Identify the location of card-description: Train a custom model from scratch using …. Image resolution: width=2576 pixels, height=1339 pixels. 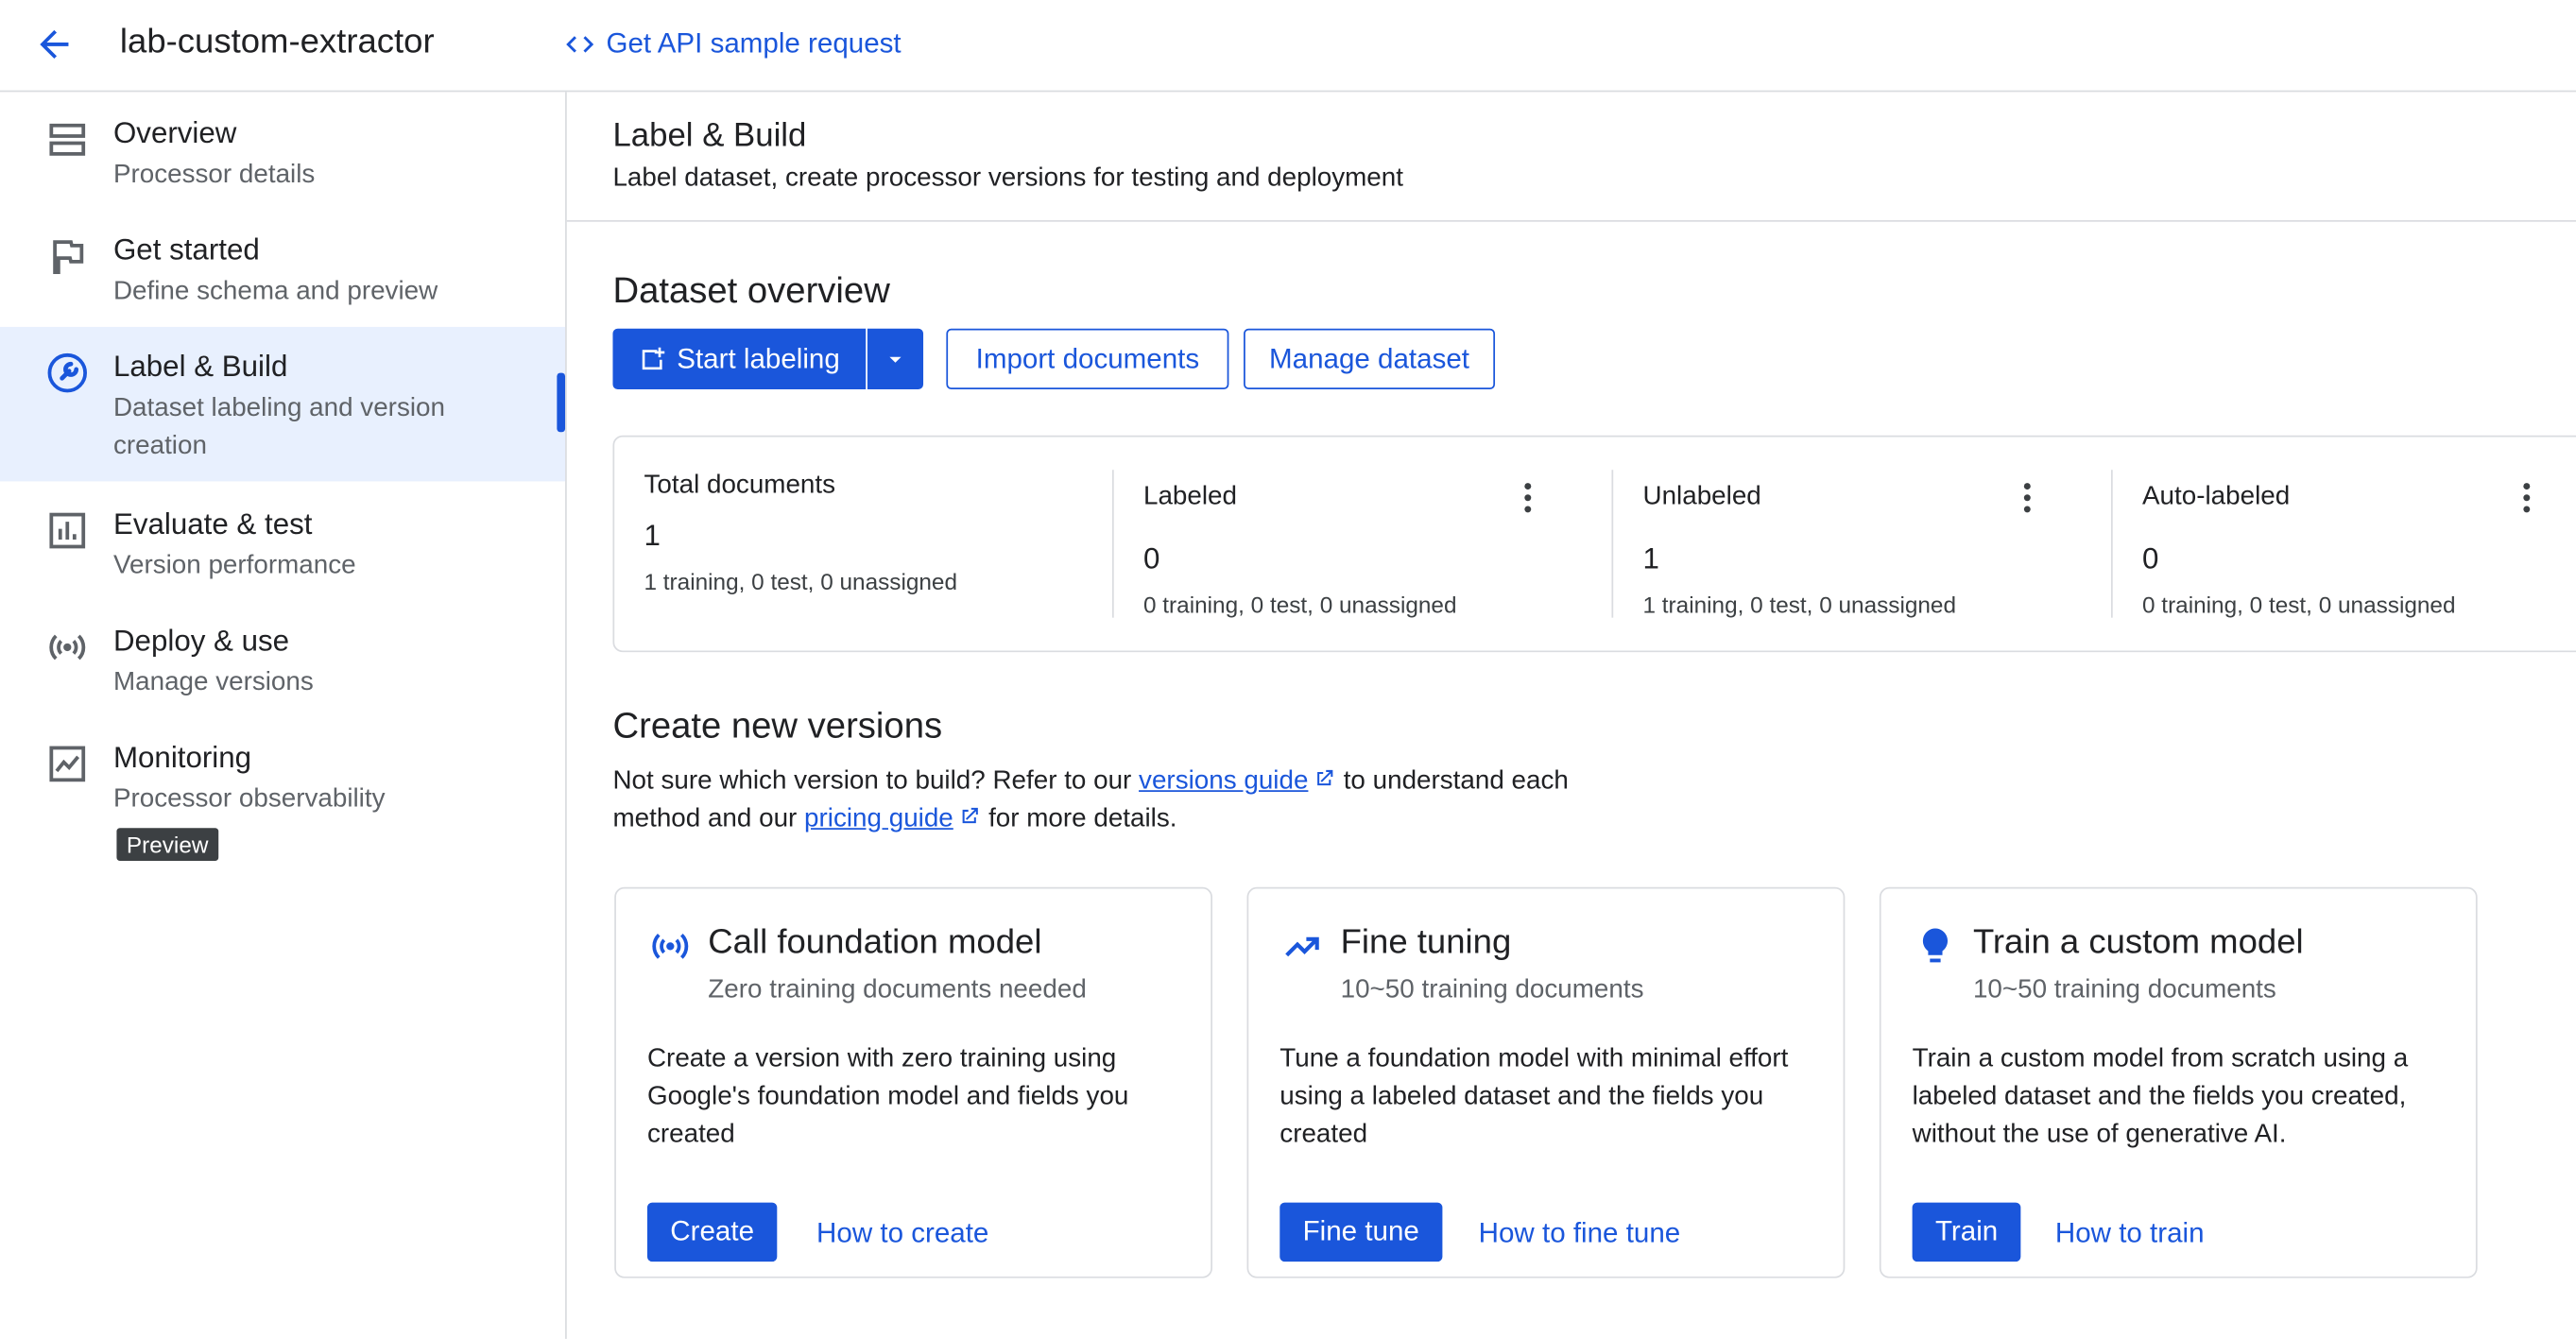
(2160, 1096).